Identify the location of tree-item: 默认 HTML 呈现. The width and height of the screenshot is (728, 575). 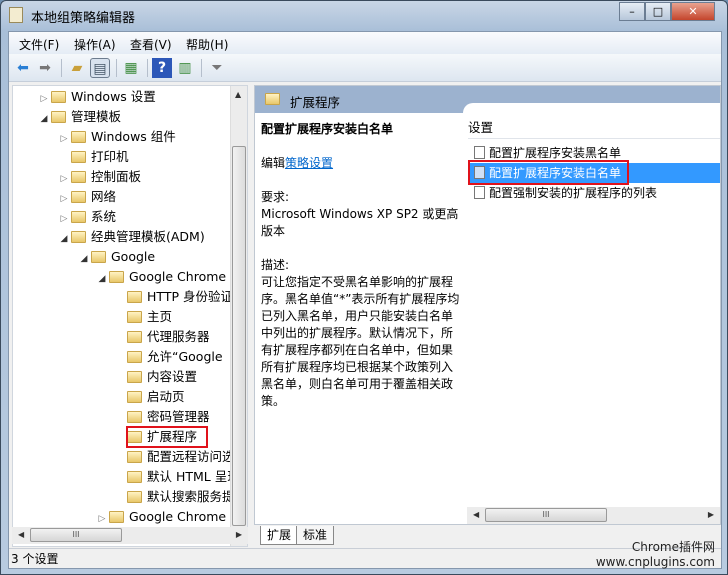
(176, 477).